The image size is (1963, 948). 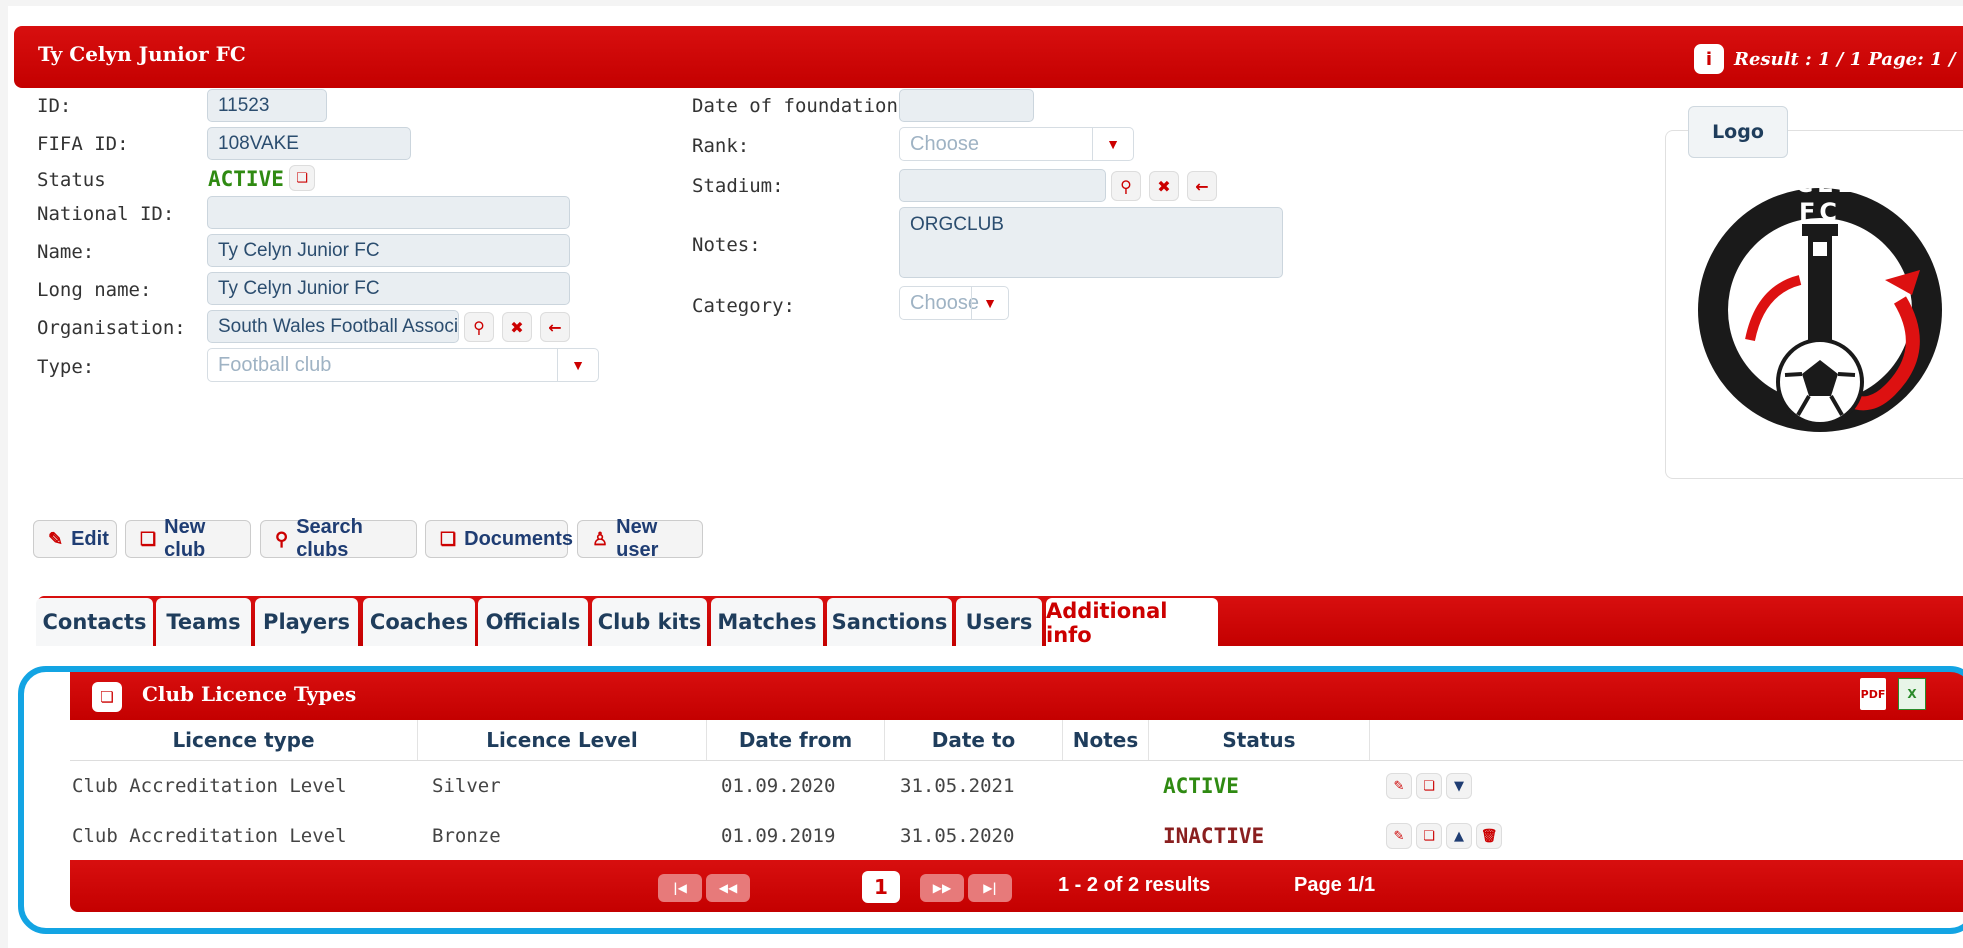 What do you see at coordinates (1820, 198) in the screenshot?
I see `logo-text: TY CELYN FC` at bounding box center [1820, 198].